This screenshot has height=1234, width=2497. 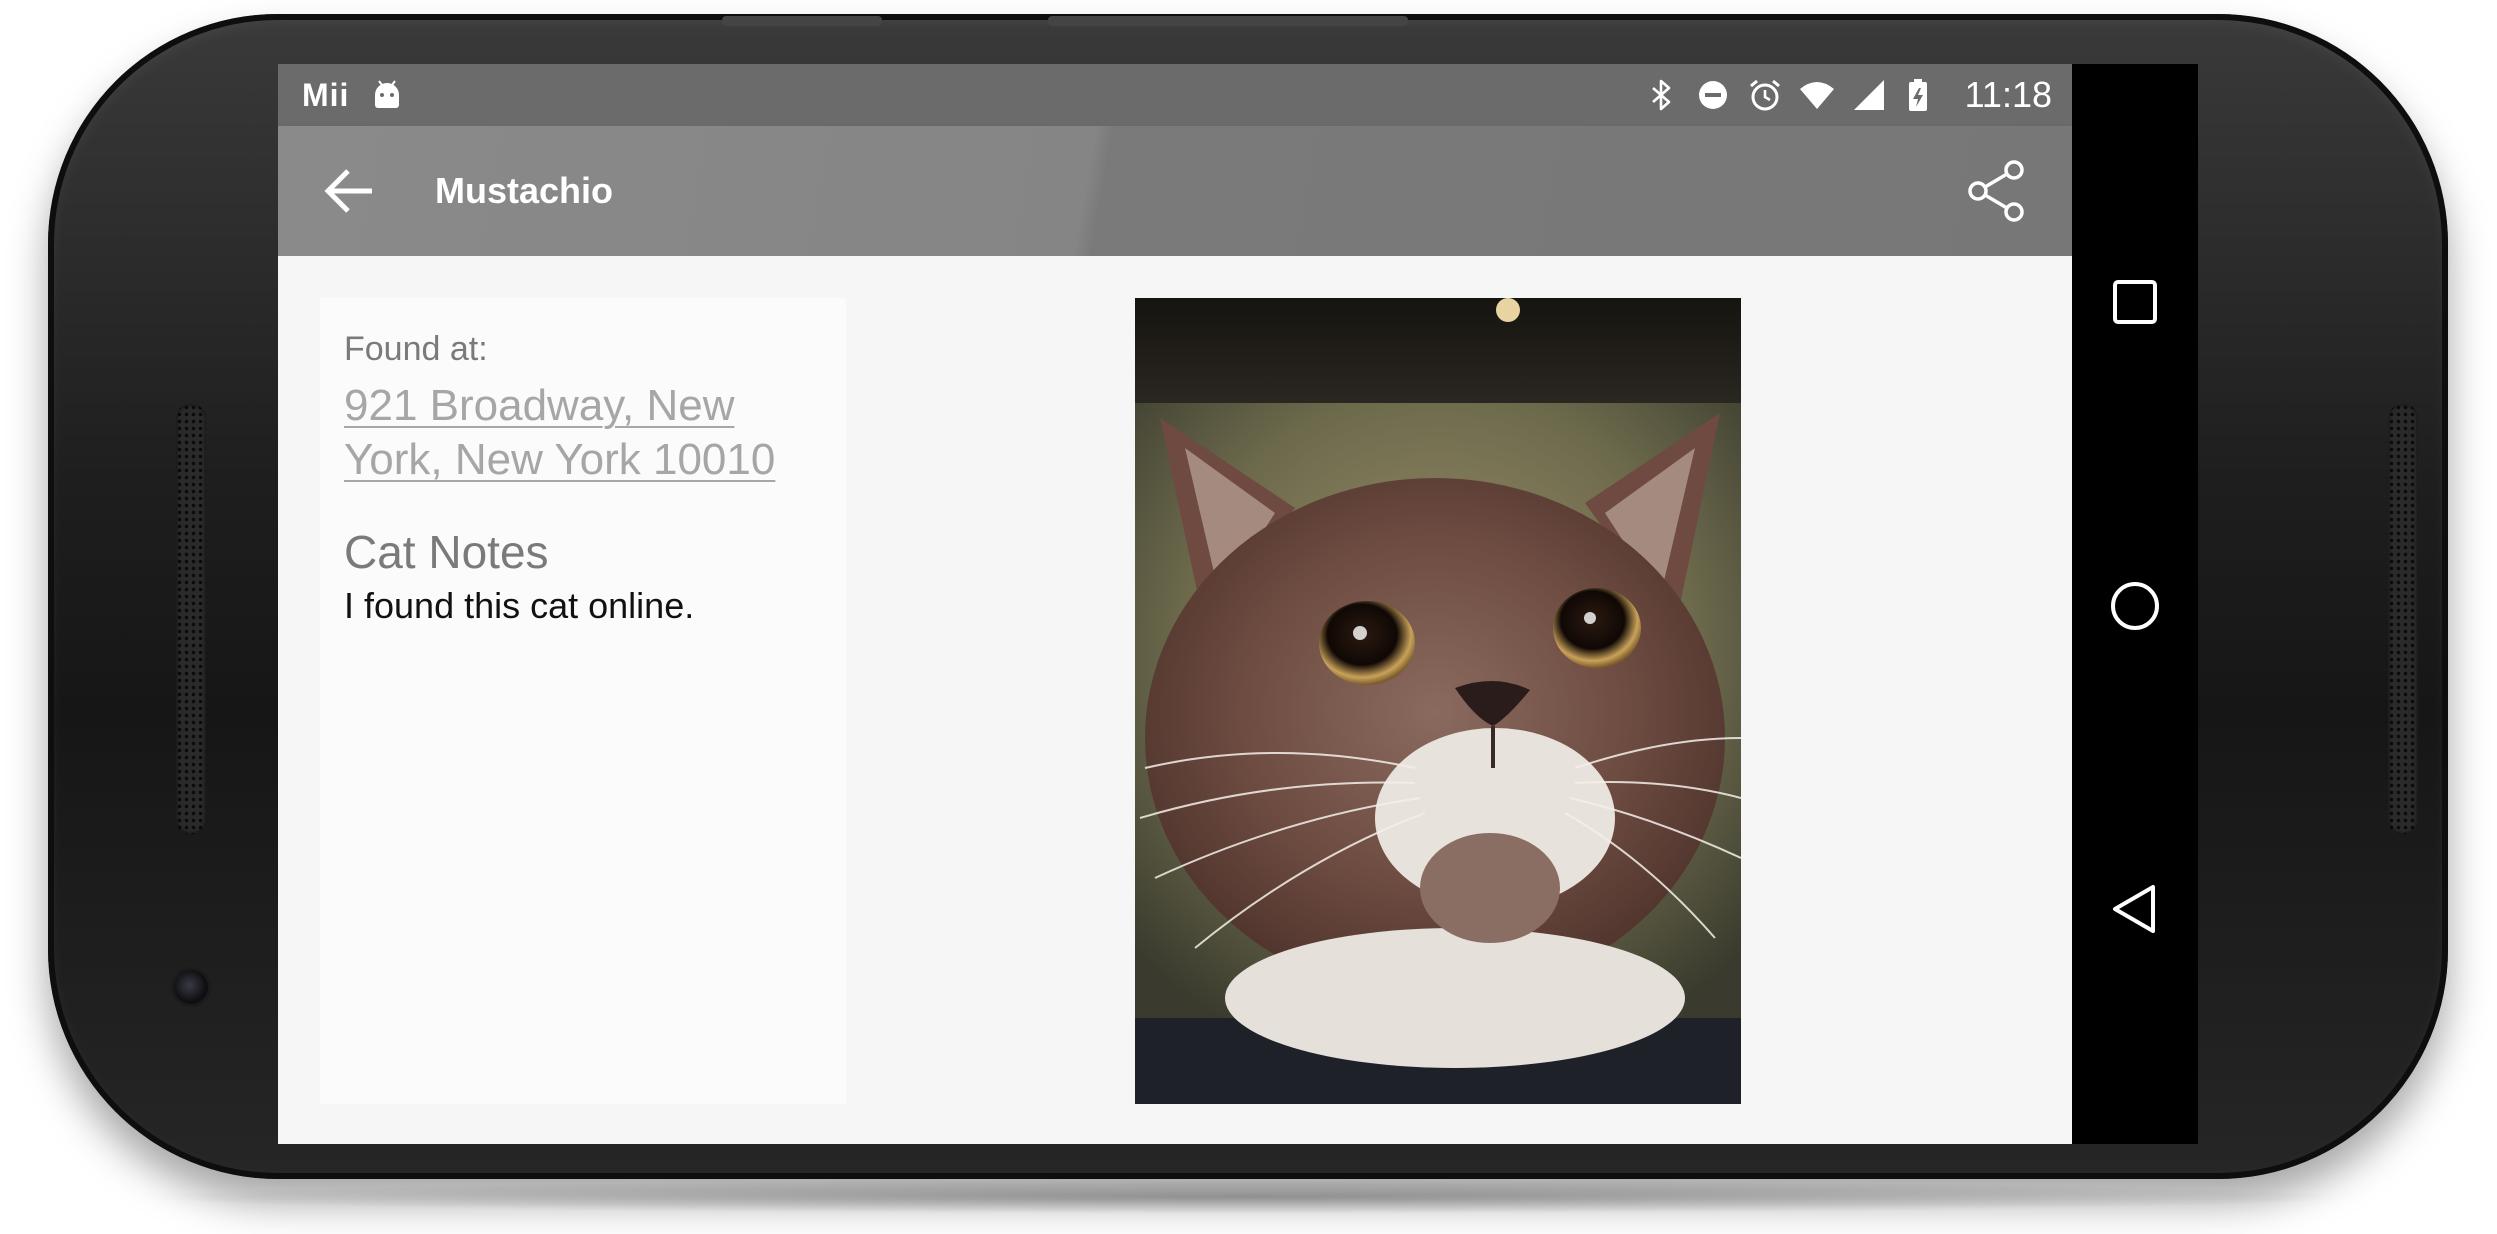 What do you see at coordinates (1847, 95) in the screenshot?
I see `status-right: 11:18` at bounding box center [1847, 95].